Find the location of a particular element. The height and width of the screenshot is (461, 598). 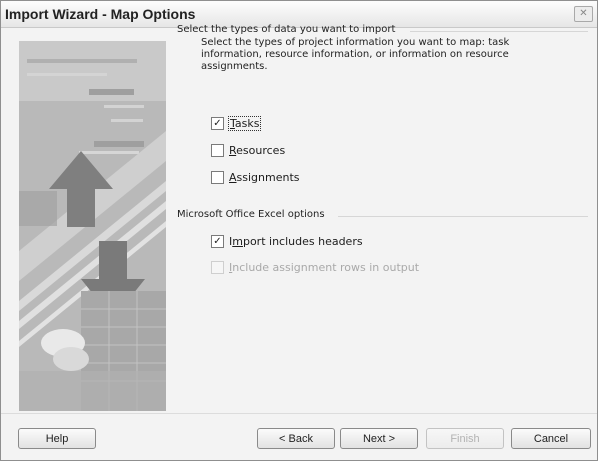

footer-divider is located at coordinates (299, 413).